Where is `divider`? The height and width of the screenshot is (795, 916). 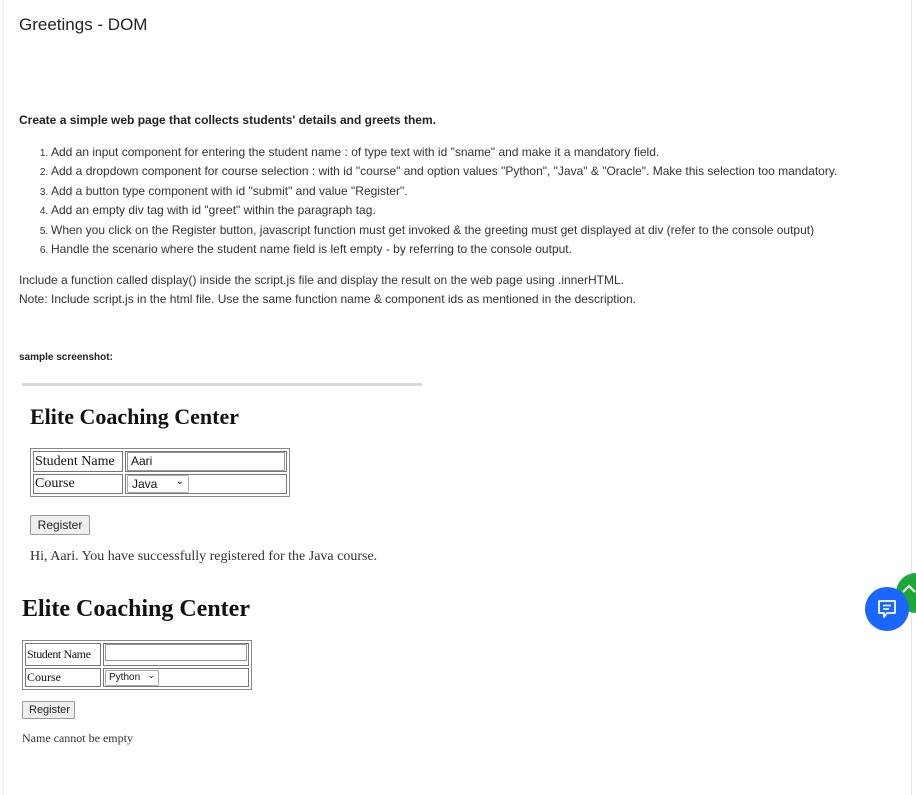
divider is located at coordinates (222, 384).